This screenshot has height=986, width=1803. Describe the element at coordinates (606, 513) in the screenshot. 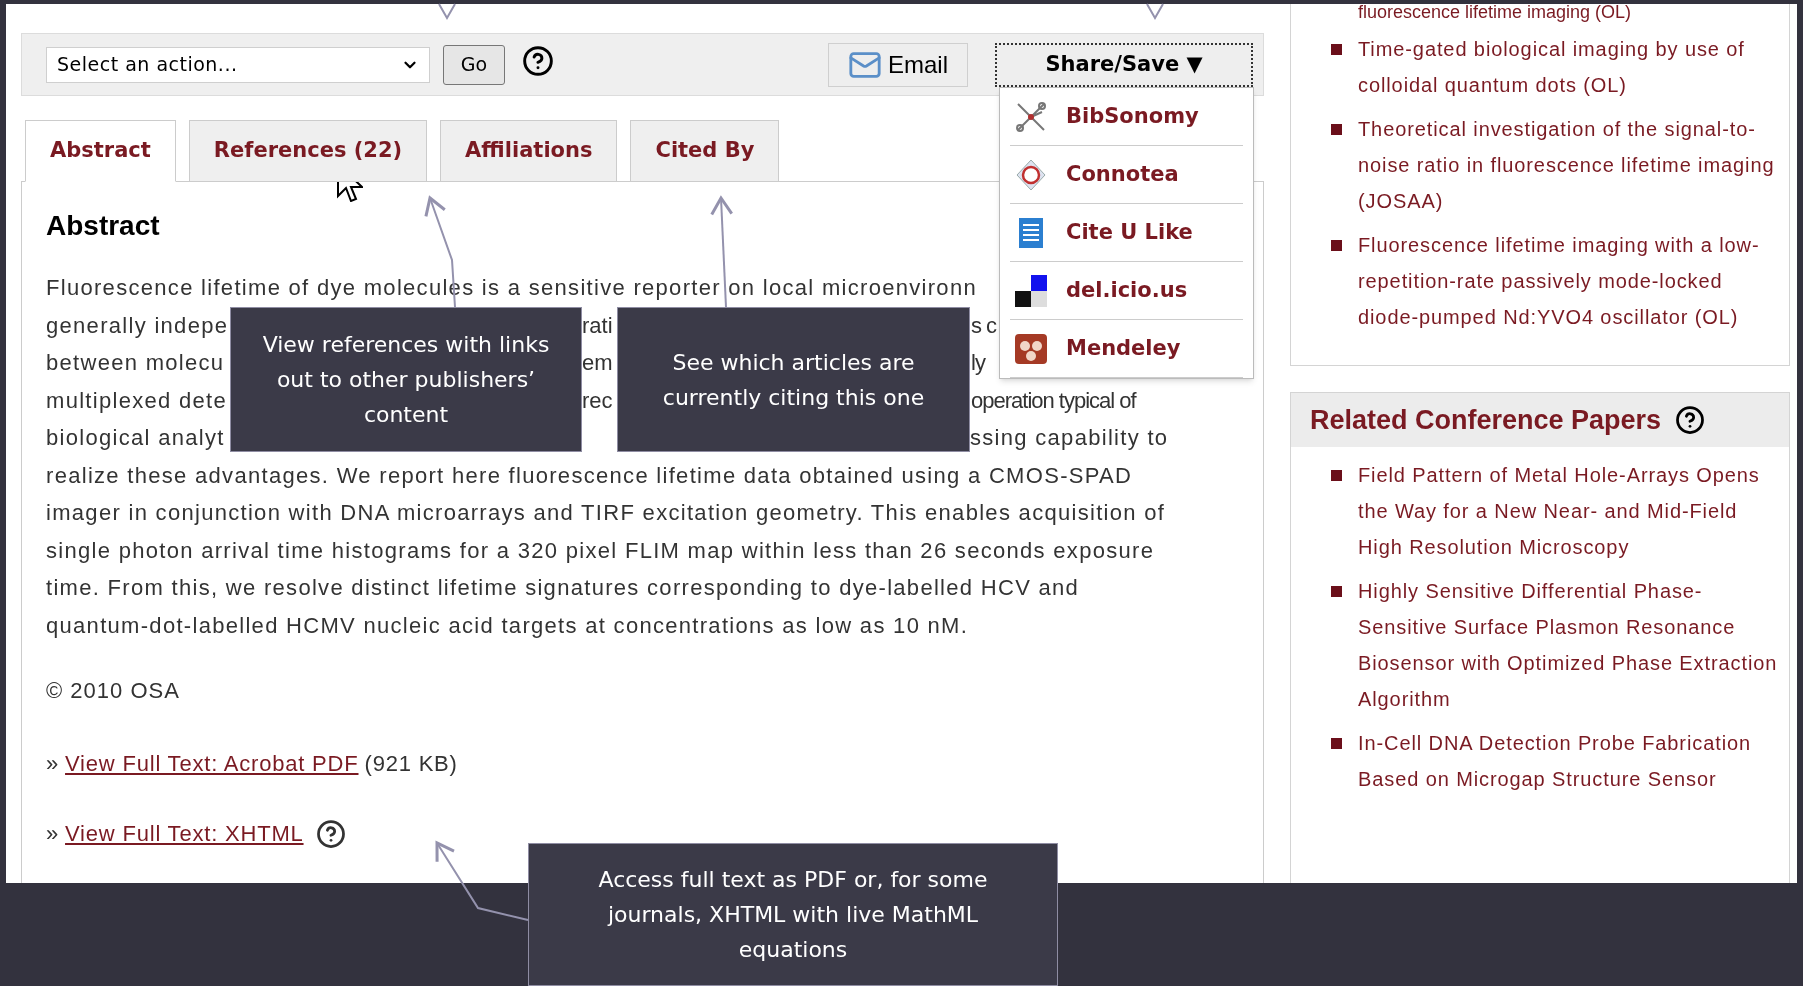

I see `abstract-text: imager in conjunction with DNA microarrays and TIRF excitation geometry. This enables acquisition of` at that location.